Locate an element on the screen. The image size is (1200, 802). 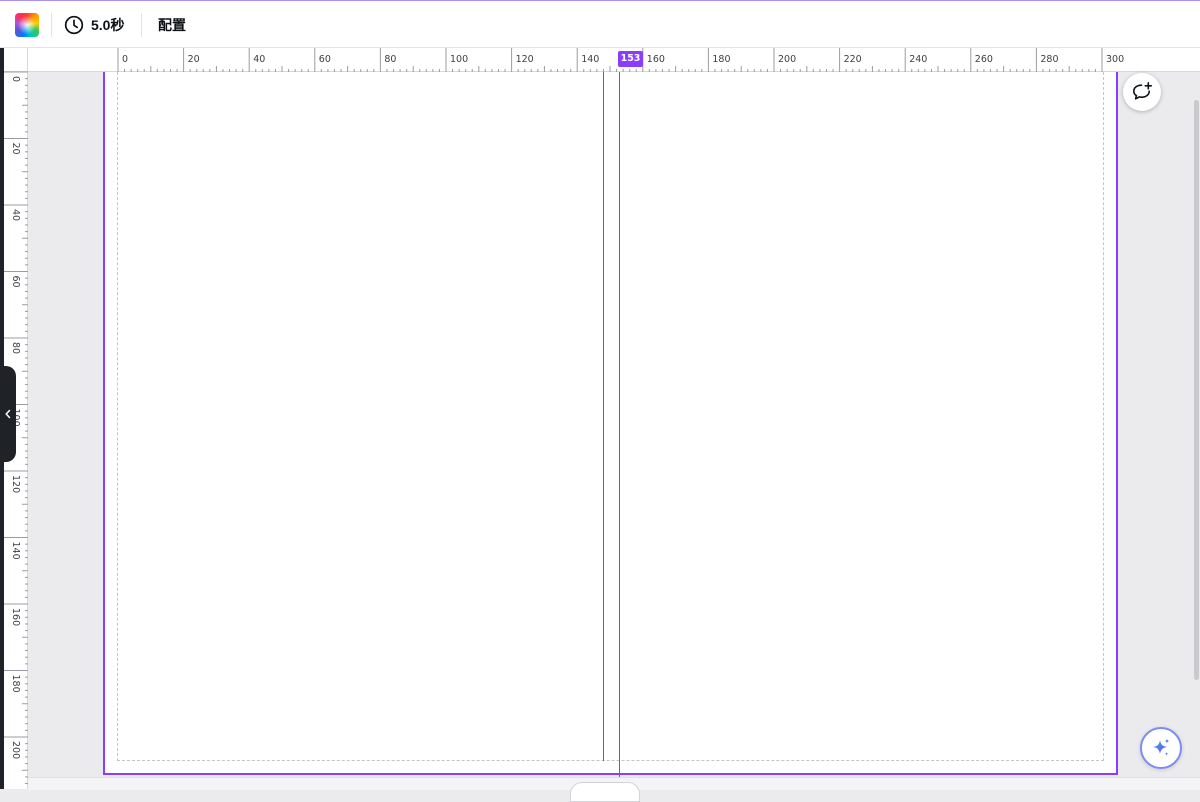
ruler-guide-line is located at coordinates (619, 430).